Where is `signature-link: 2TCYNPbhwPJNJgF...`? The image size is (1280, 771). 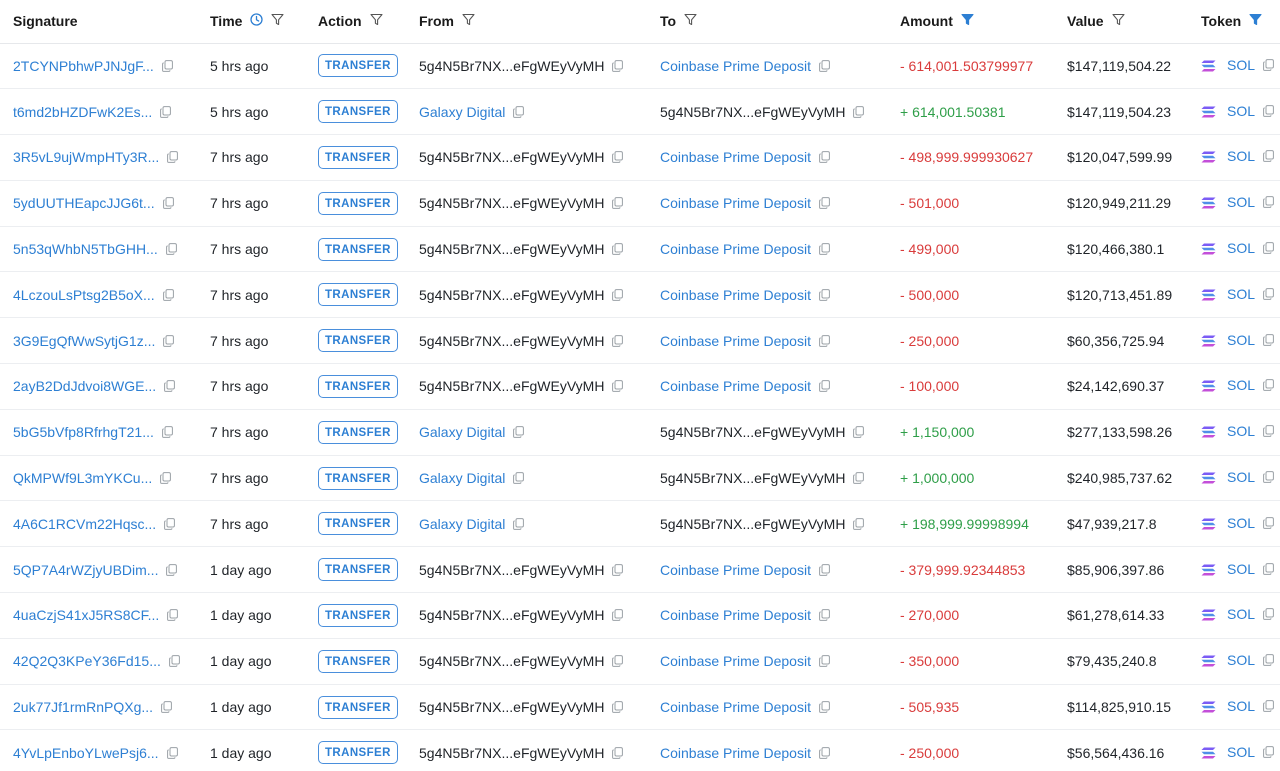
signature-link: 2TCYNPbhwPJNJgF... is located at coordinates (83, 66).